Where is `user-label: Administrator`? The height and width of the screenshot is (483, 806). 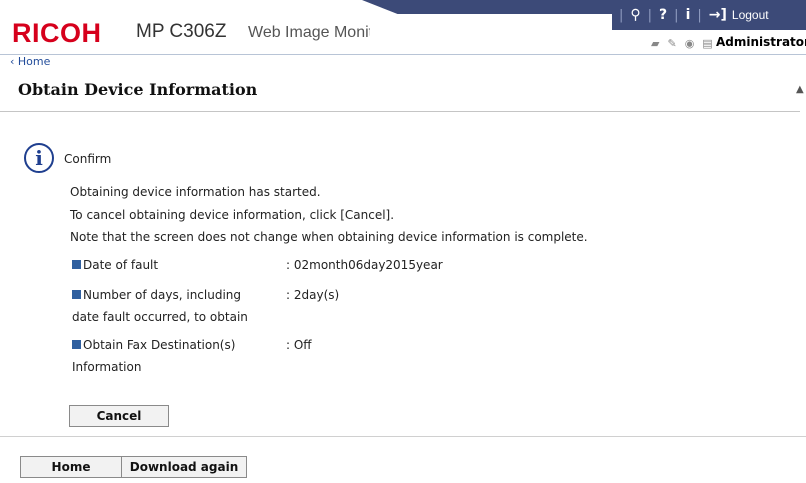 user-label: Administrator is located at coordinates (761, 42).